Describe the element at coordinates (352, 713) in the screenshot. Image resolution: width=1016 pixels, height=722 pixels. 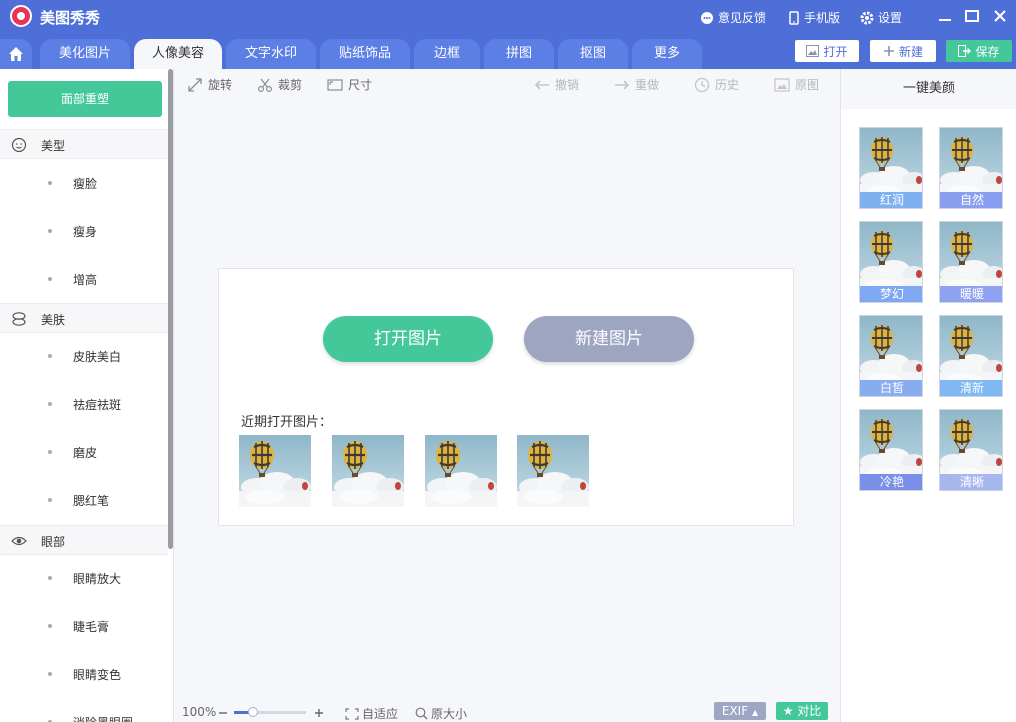
I see `fit-icon` at that location.